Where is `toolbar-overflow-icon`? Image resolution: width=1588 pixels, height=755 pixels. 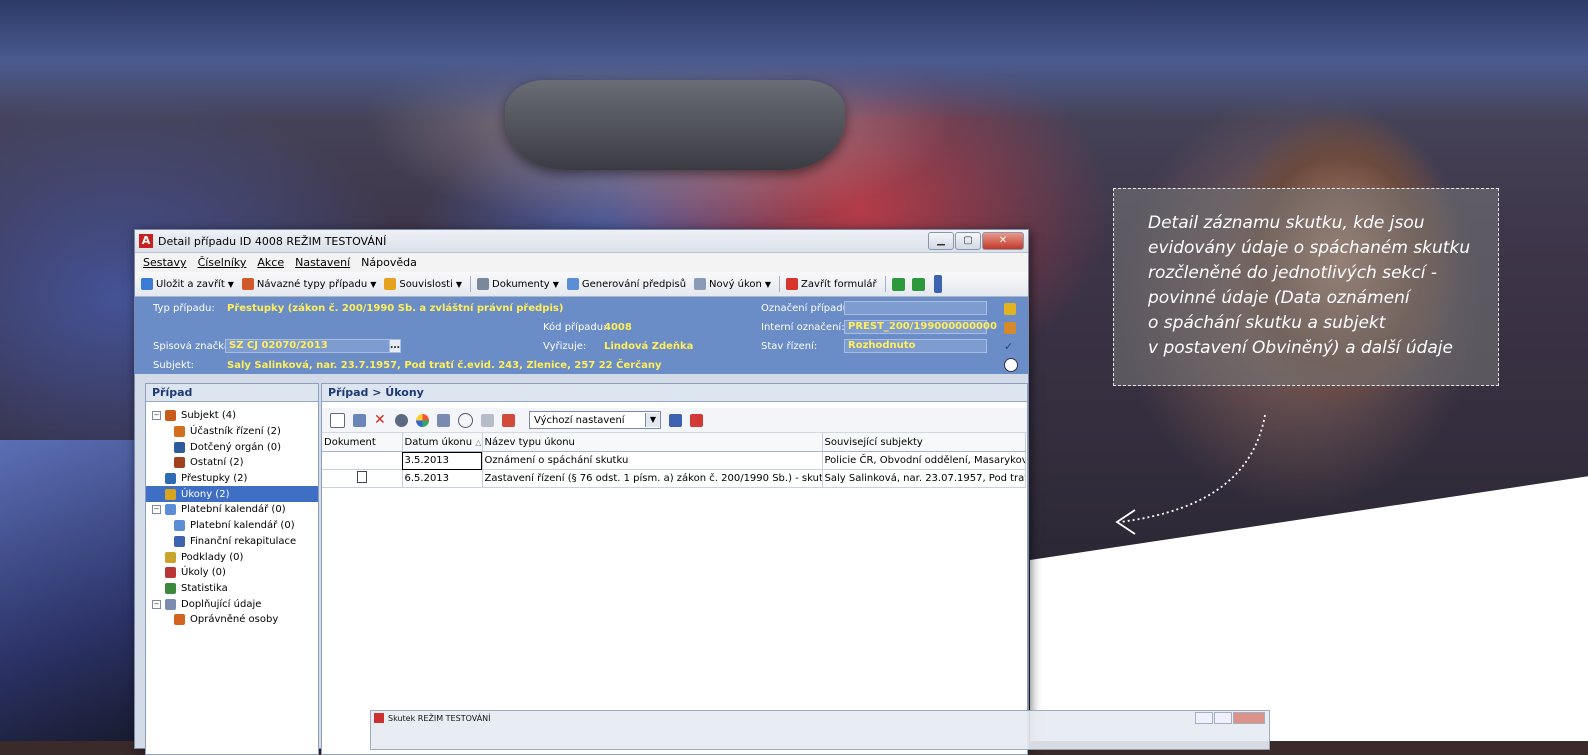
toolbar-overflow-icon is located at coordinates (937, 284).